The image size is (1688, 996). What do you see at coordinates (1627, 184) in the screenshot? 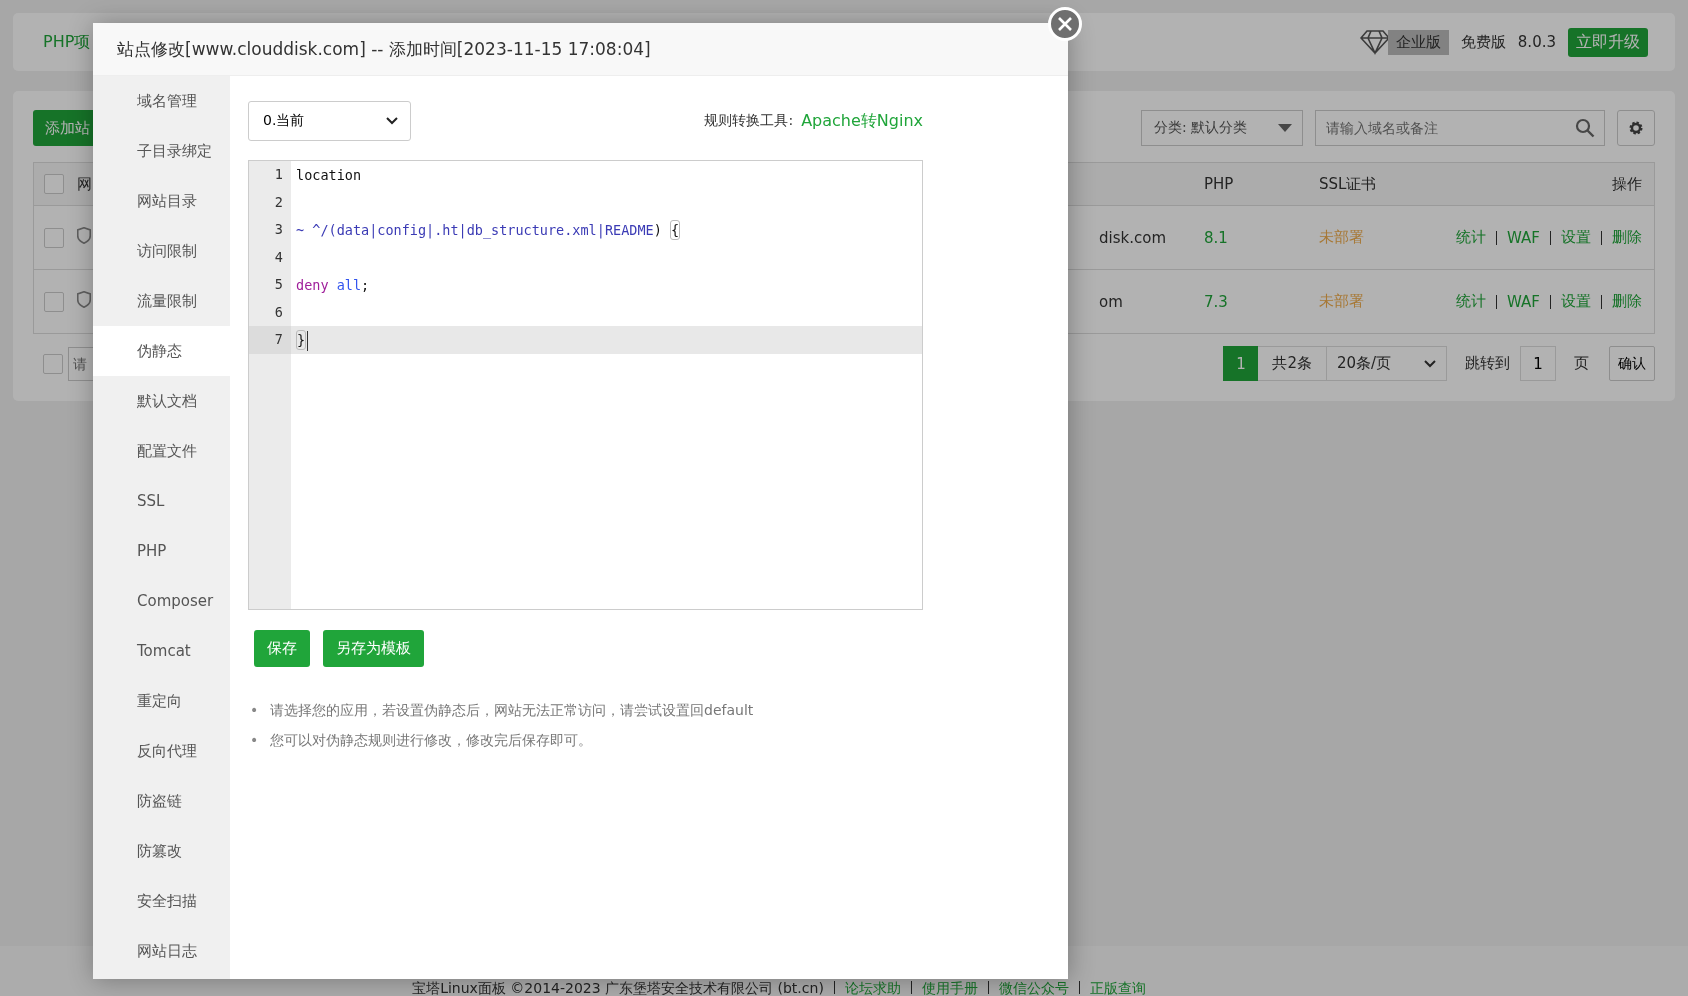
I see `column-header: 操作` at bounding box center [1627, 184].